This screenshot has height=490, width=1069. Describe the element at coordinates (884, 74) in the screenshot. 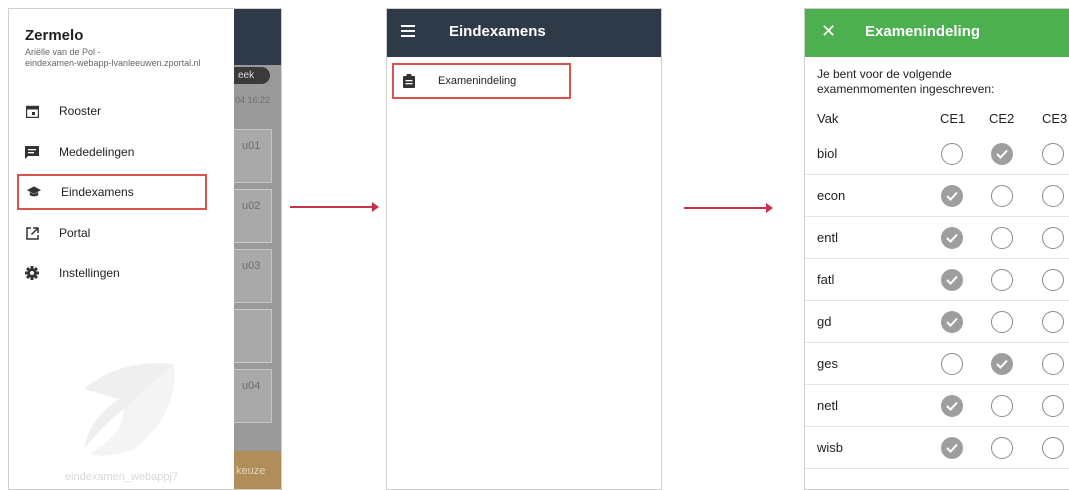

I see `intro-line: Je bent voor de volgende` at that location.